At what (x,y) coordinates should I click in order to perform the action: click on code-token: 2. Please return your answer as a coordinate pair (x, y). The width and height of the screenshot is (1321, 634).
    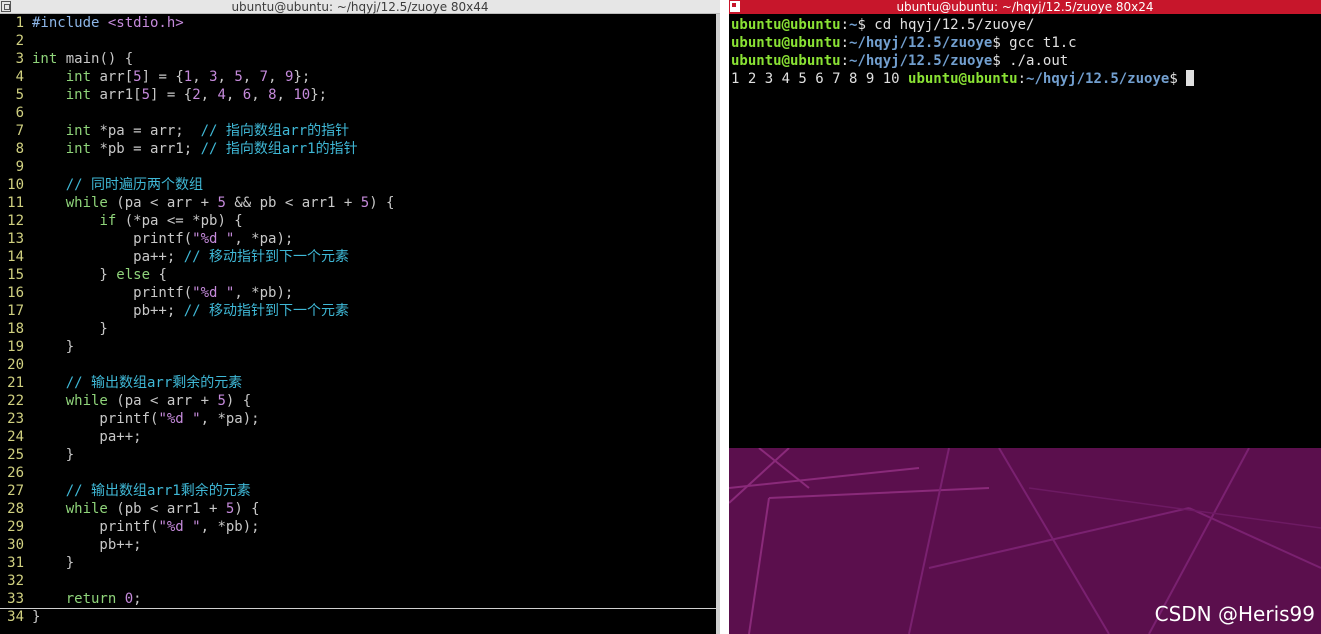
    Looking at the image, I should click on (196, 95).